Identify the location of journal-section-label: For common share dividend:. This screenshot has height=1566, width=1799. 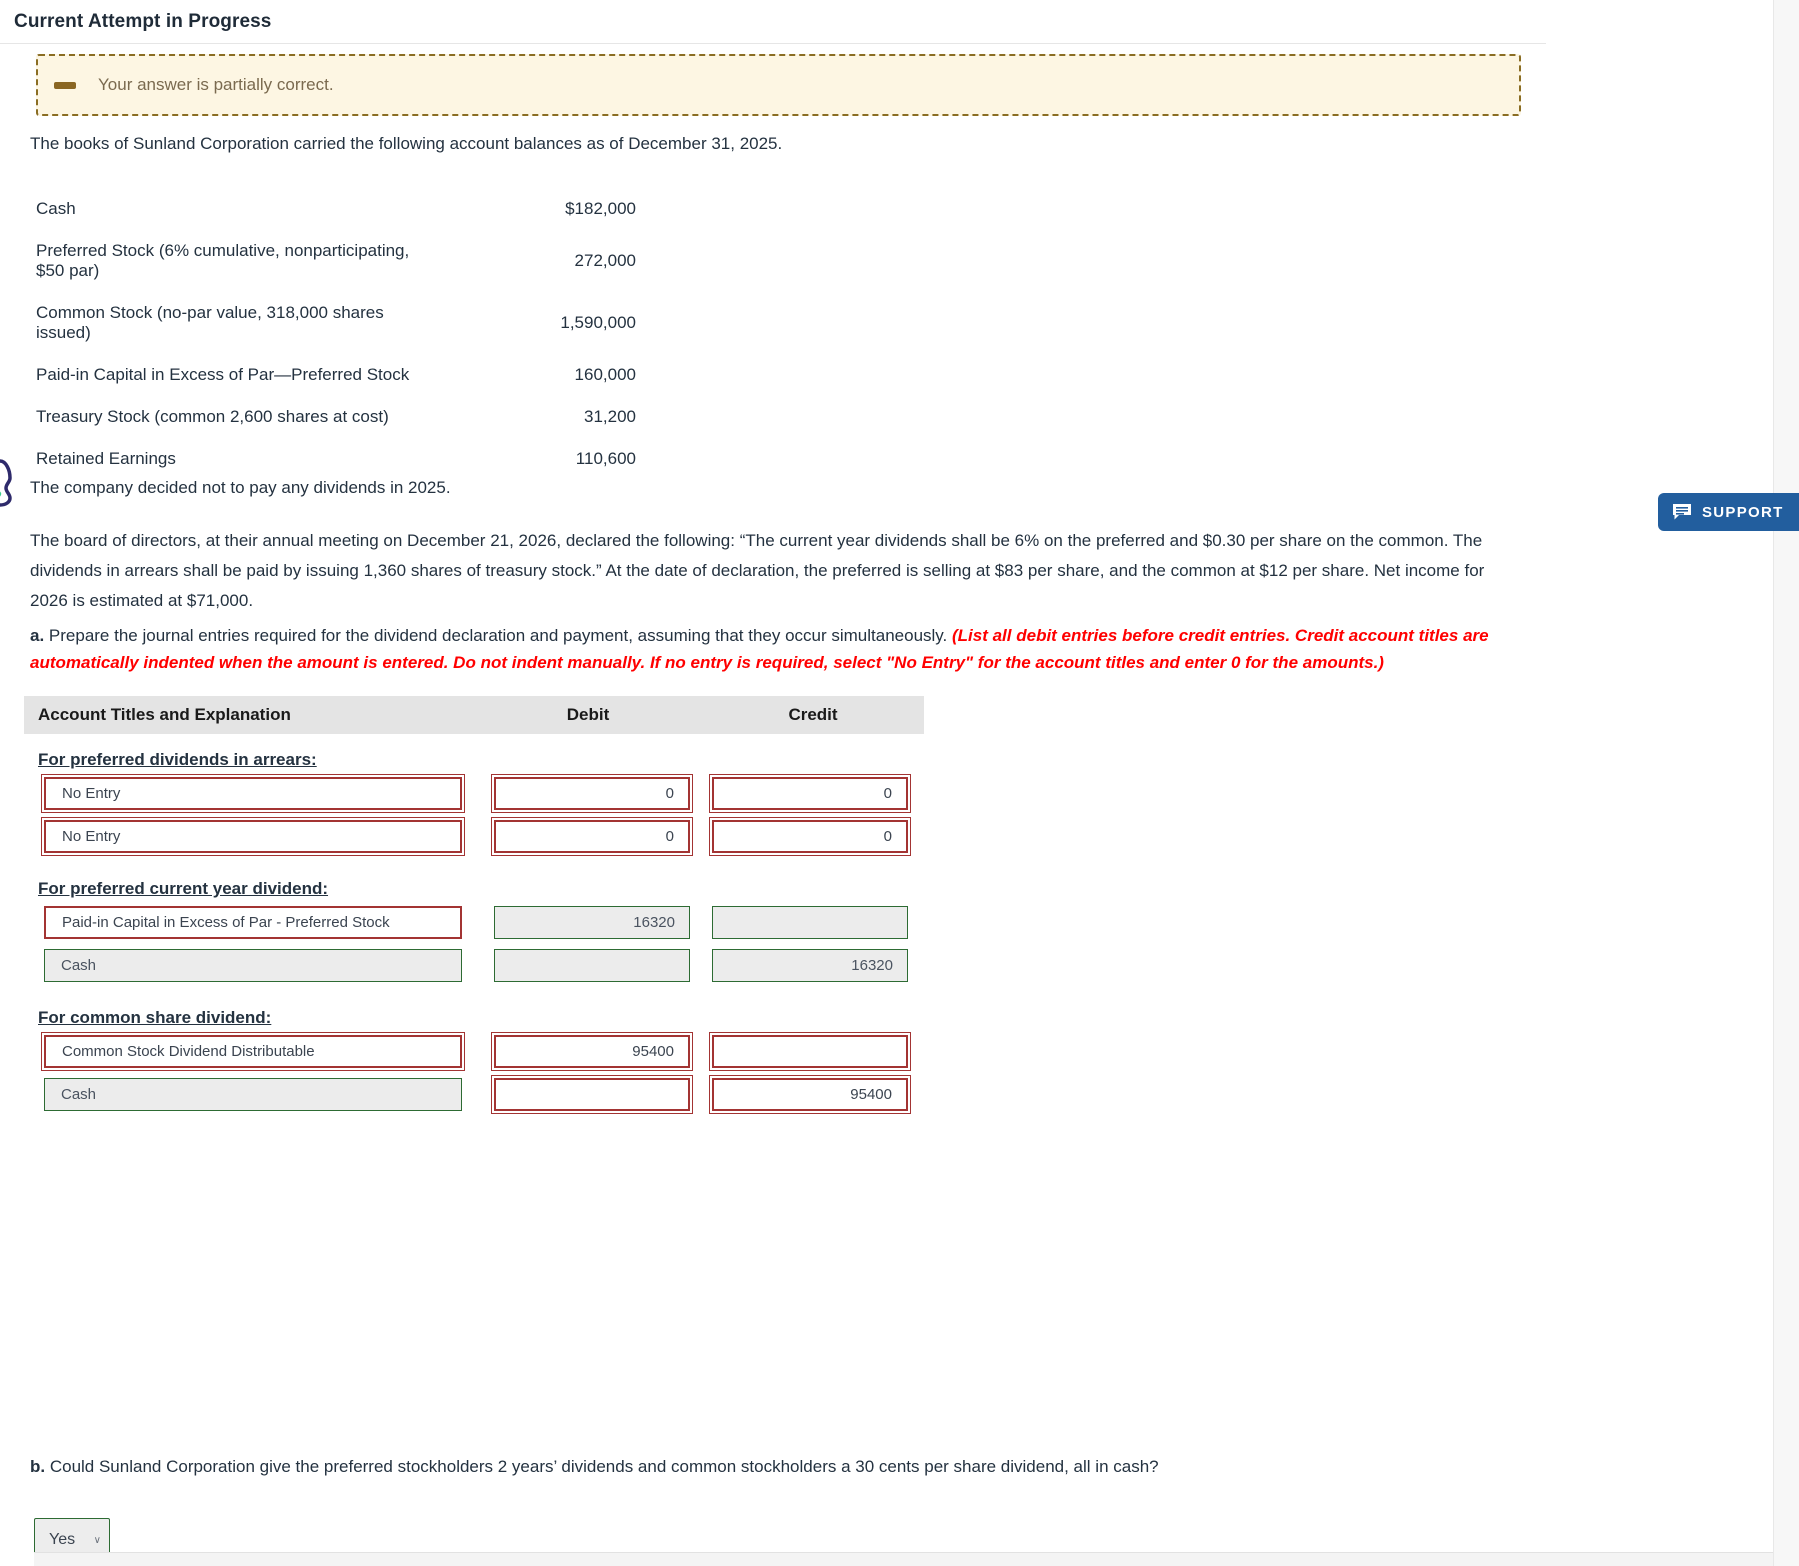
(155, 1017).